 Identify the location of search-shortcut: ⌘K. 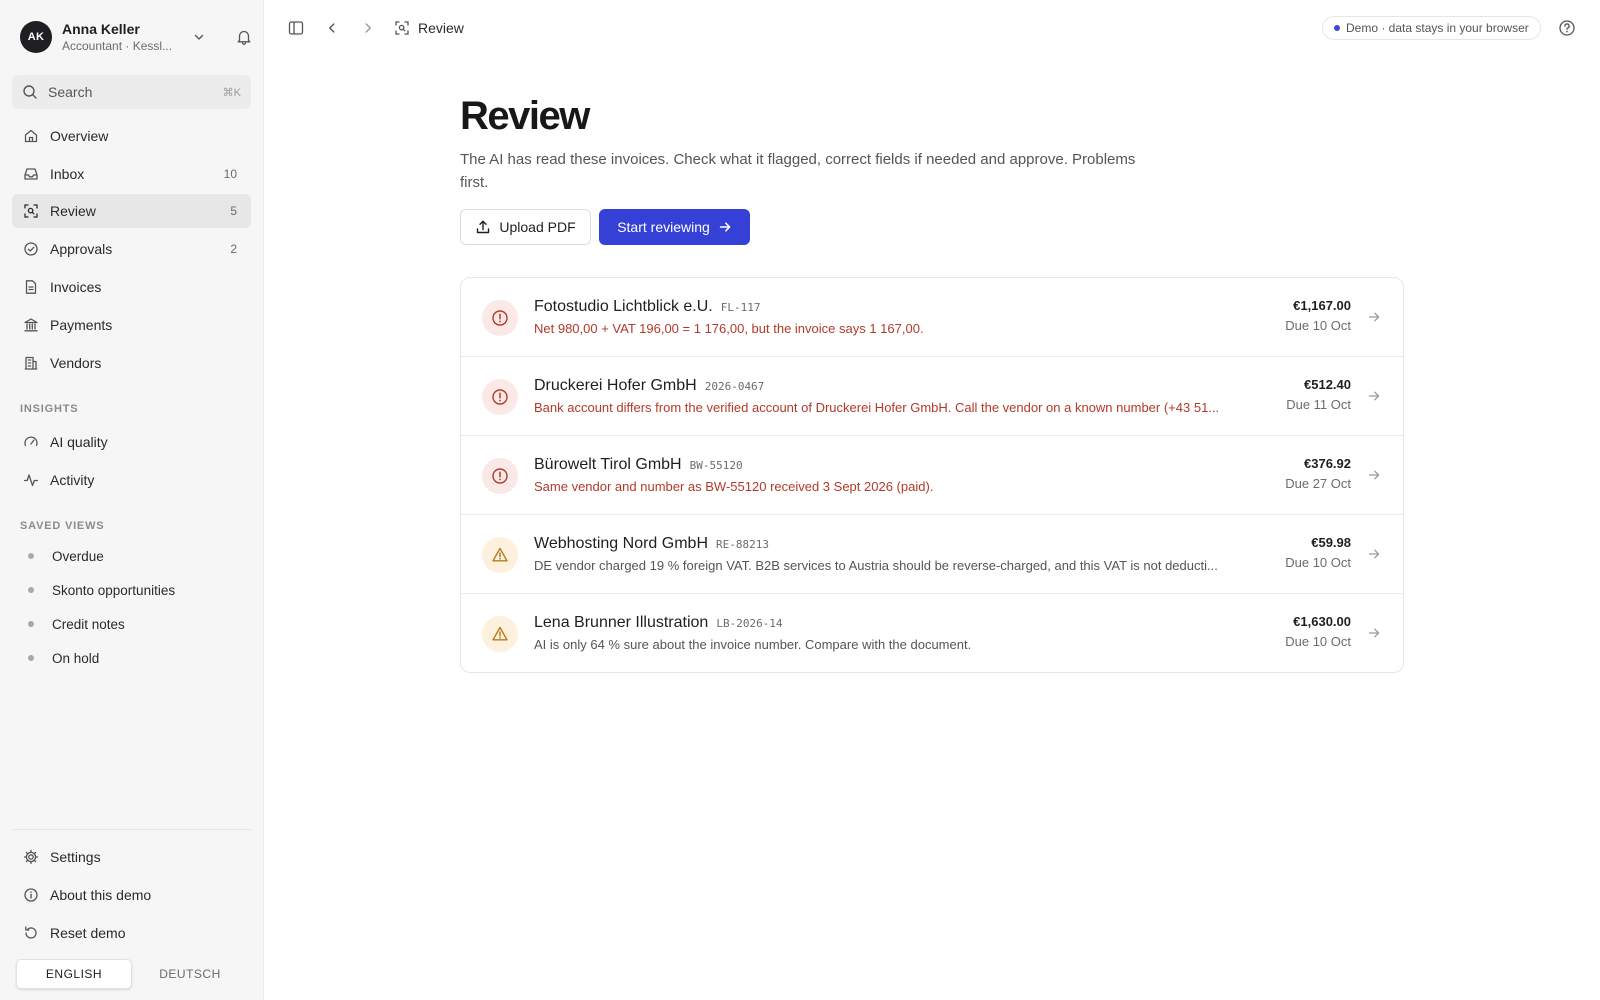
(231, 92).